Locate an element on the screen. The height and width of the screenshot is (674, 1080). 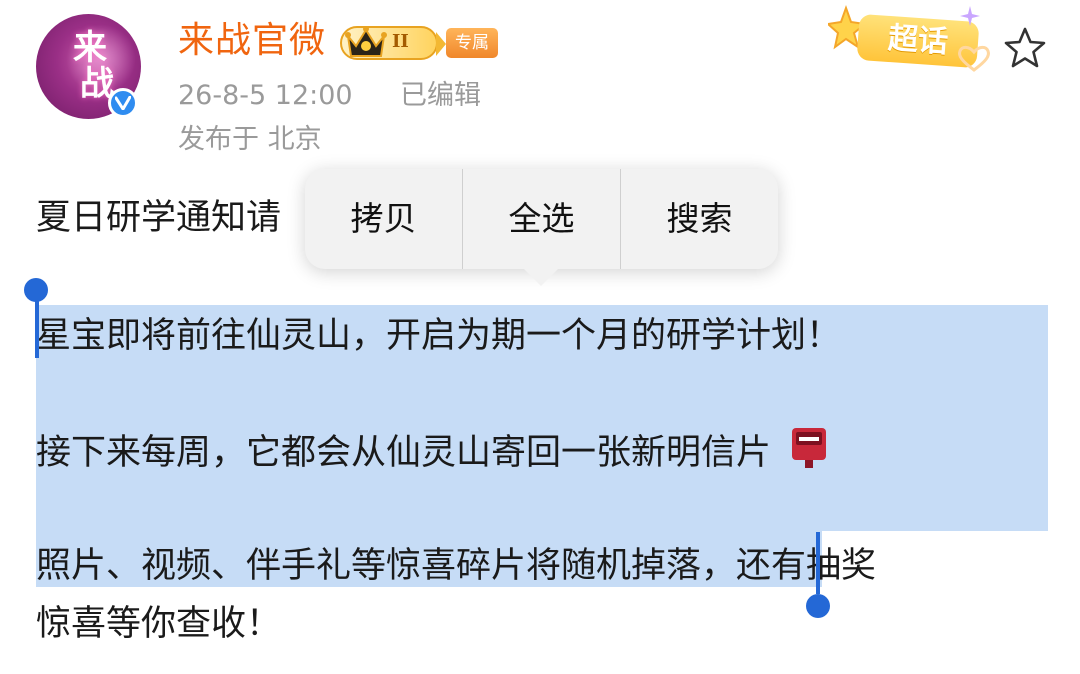
post-text-line-3-text: 接下来每周，它都会从仙灵山寄回一张新明信片 is located at coordinates (404, 453).